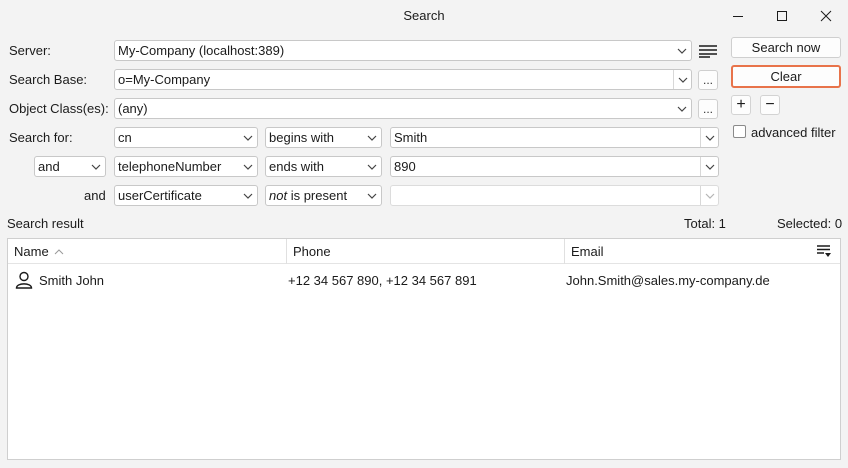 The image size is (848, 468). Describe the element at coordinates (30, 50) in the screenshot. I see `server-label: Server:` at that location.